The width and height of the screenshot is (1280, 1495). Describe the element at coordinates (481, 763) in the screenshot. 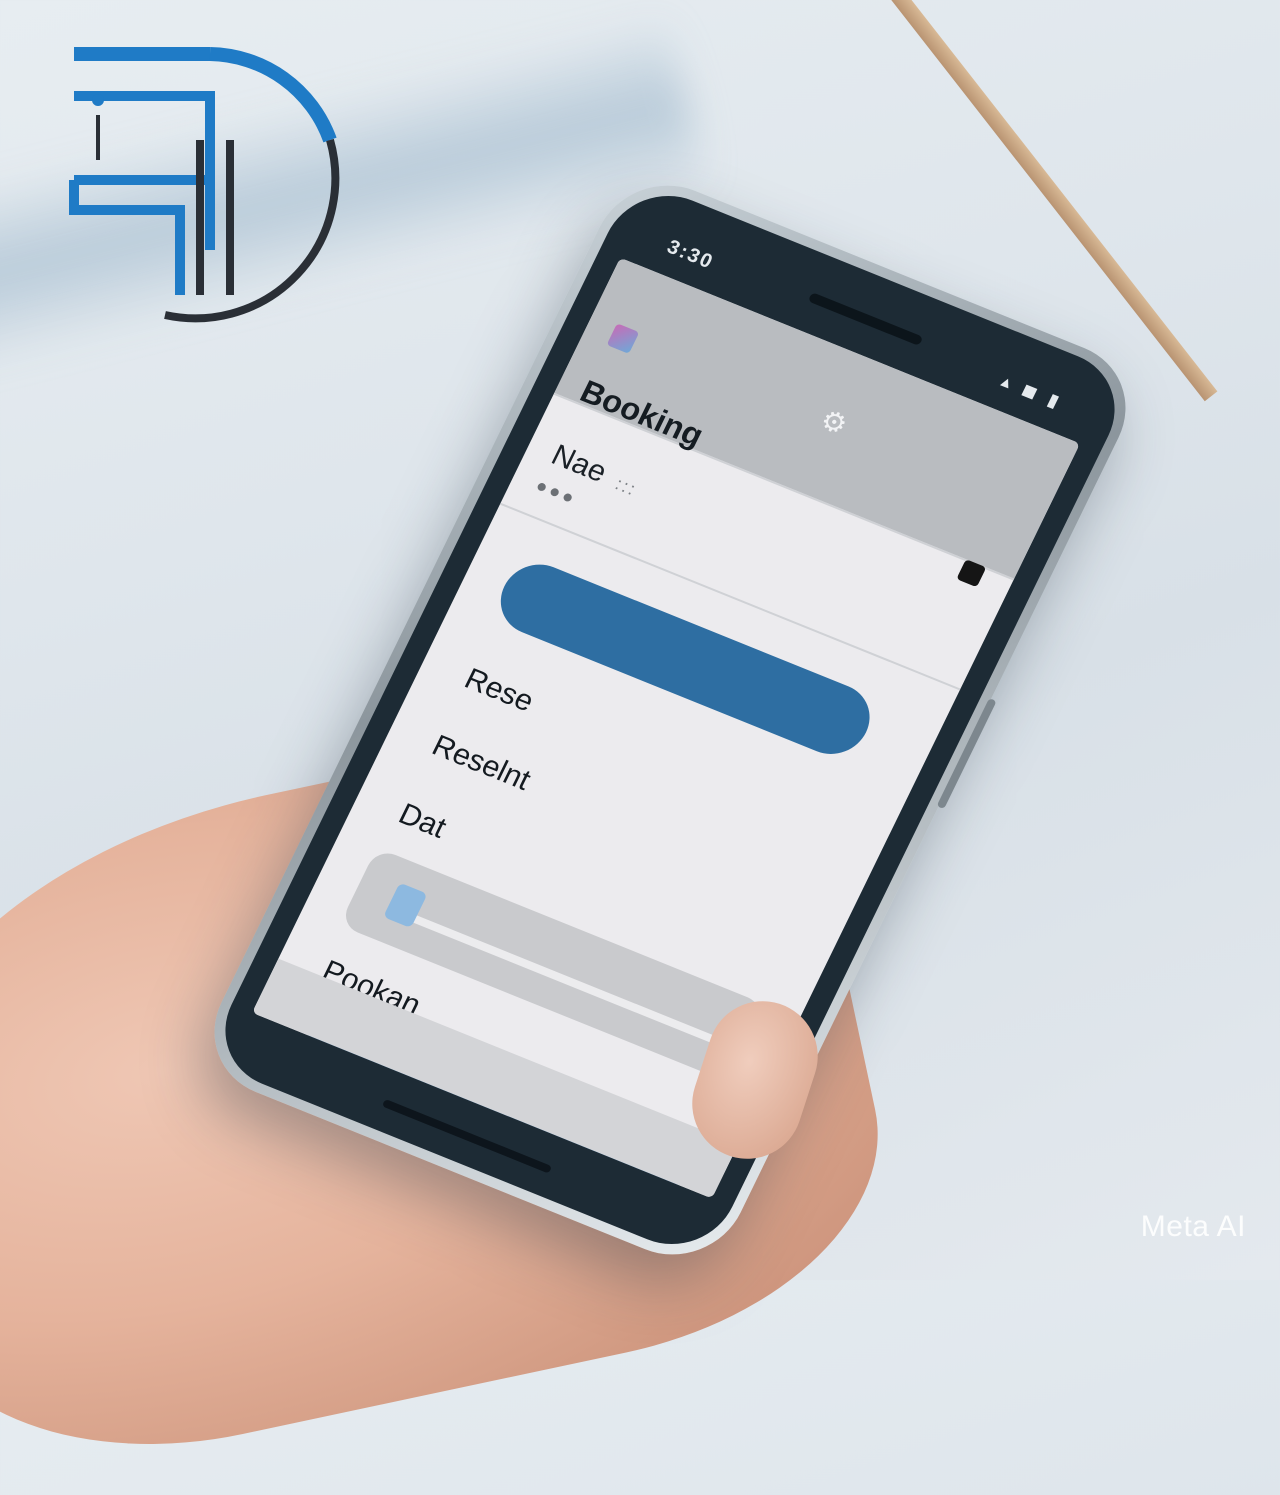

I see `label-2: Reselnt` at that location.